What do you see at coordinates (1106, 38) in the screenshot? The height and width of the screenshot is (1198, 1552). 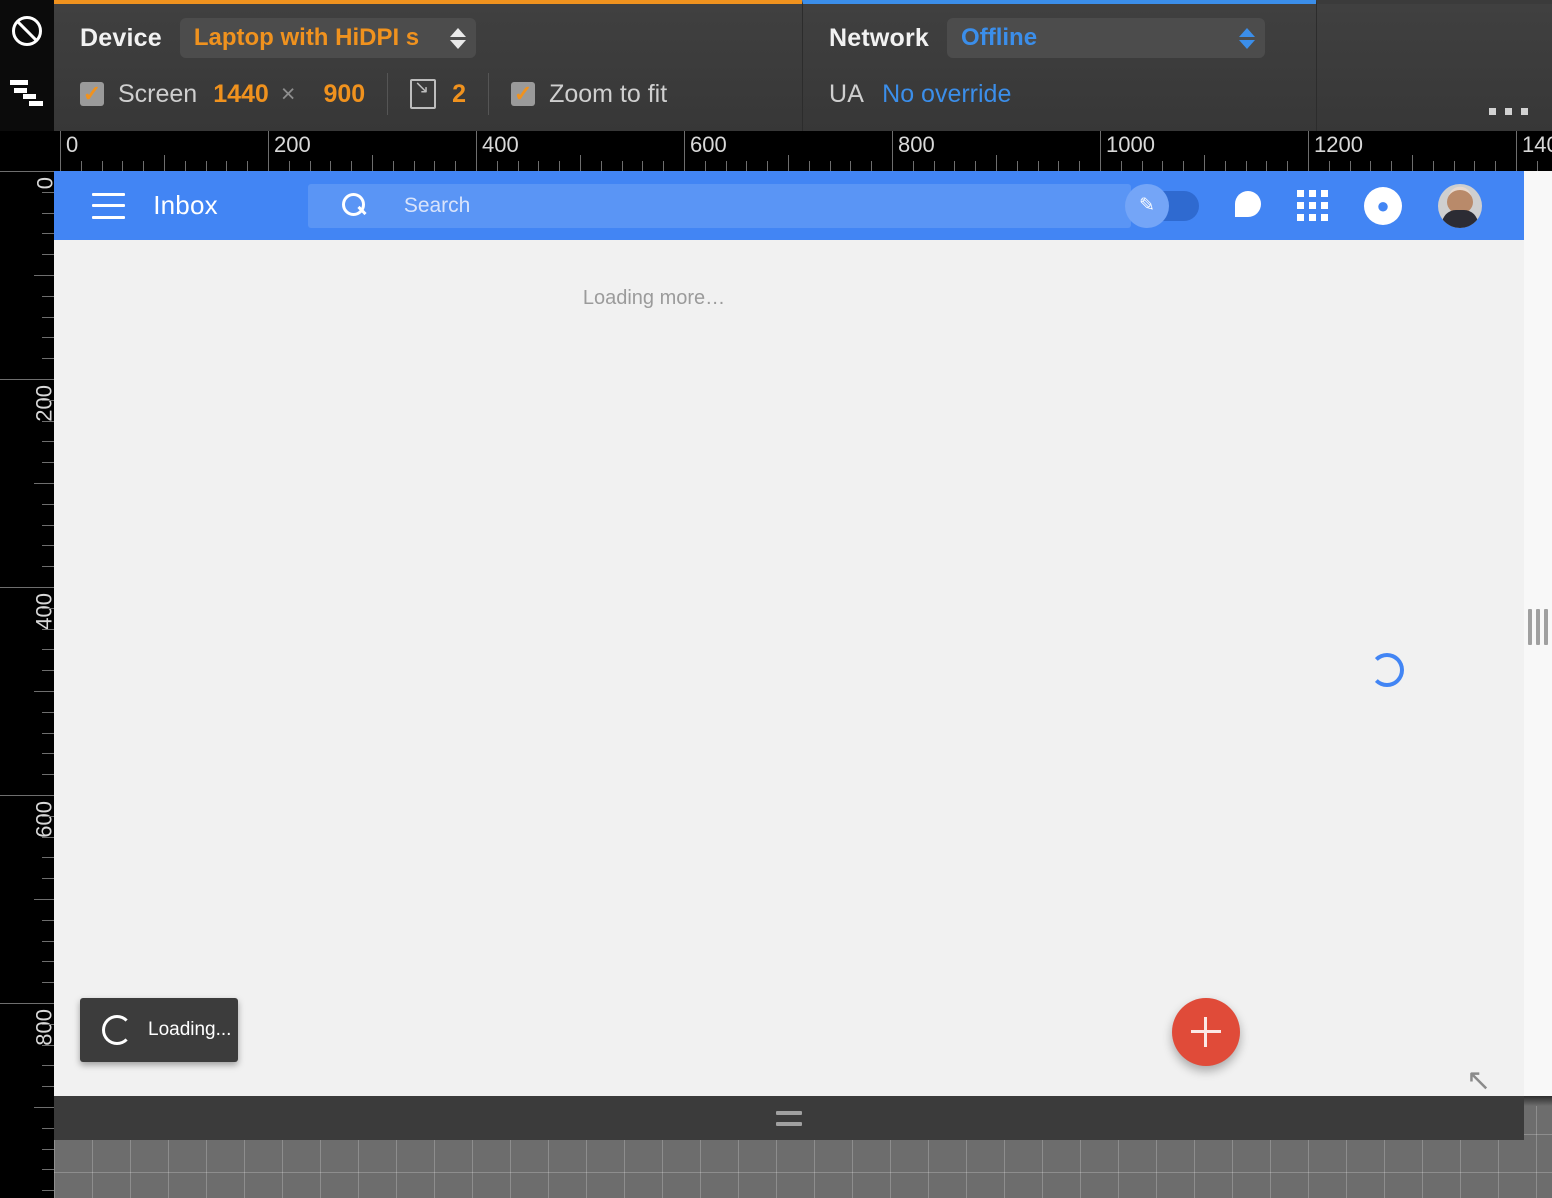 I see `network-condition-select: Offline` at bounding box center [1106, 38].